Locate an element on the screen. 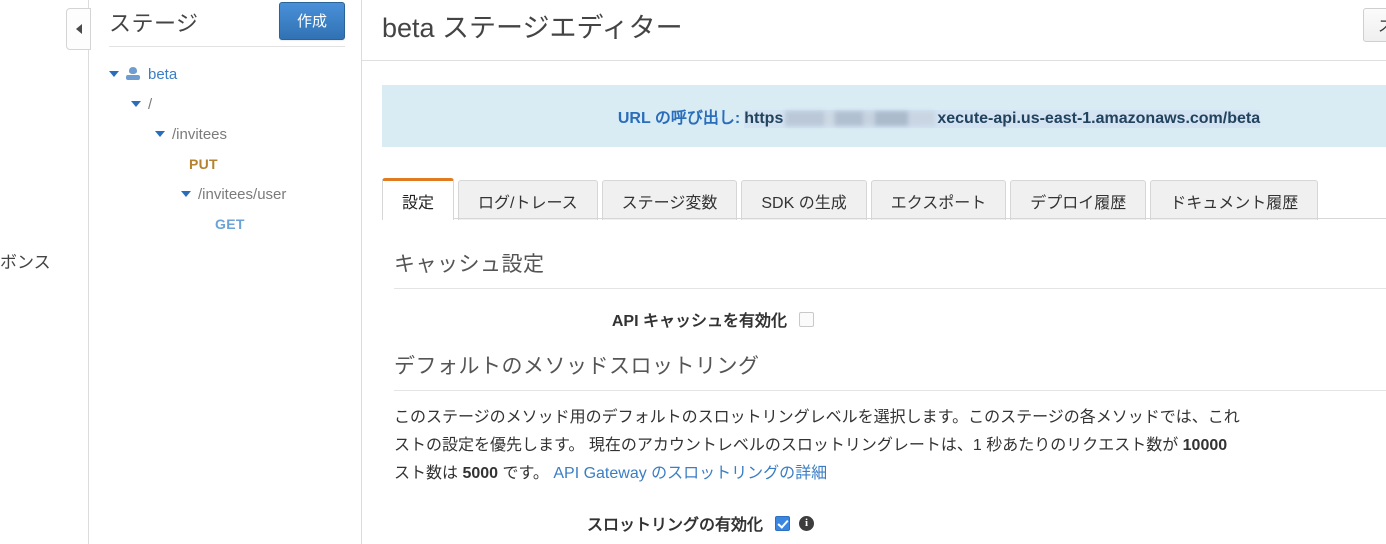  enable-api-cache-row: API キャッシュを有効化 is located at coordinates (604, 319).